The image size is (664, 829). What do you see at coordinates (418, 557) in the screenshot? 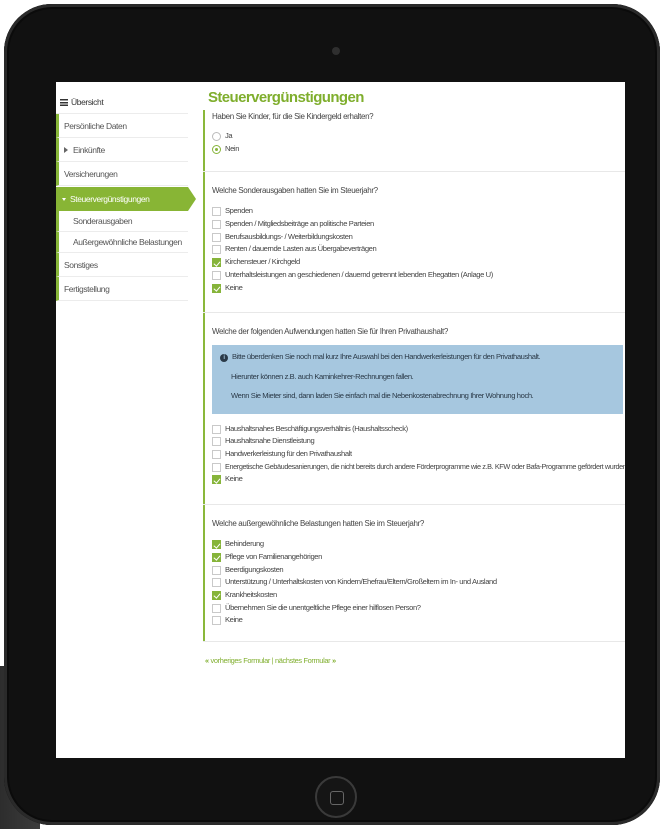
I see `checkbox-option: Pflege von Familienangehörigen` at bounding box center [418, 557].